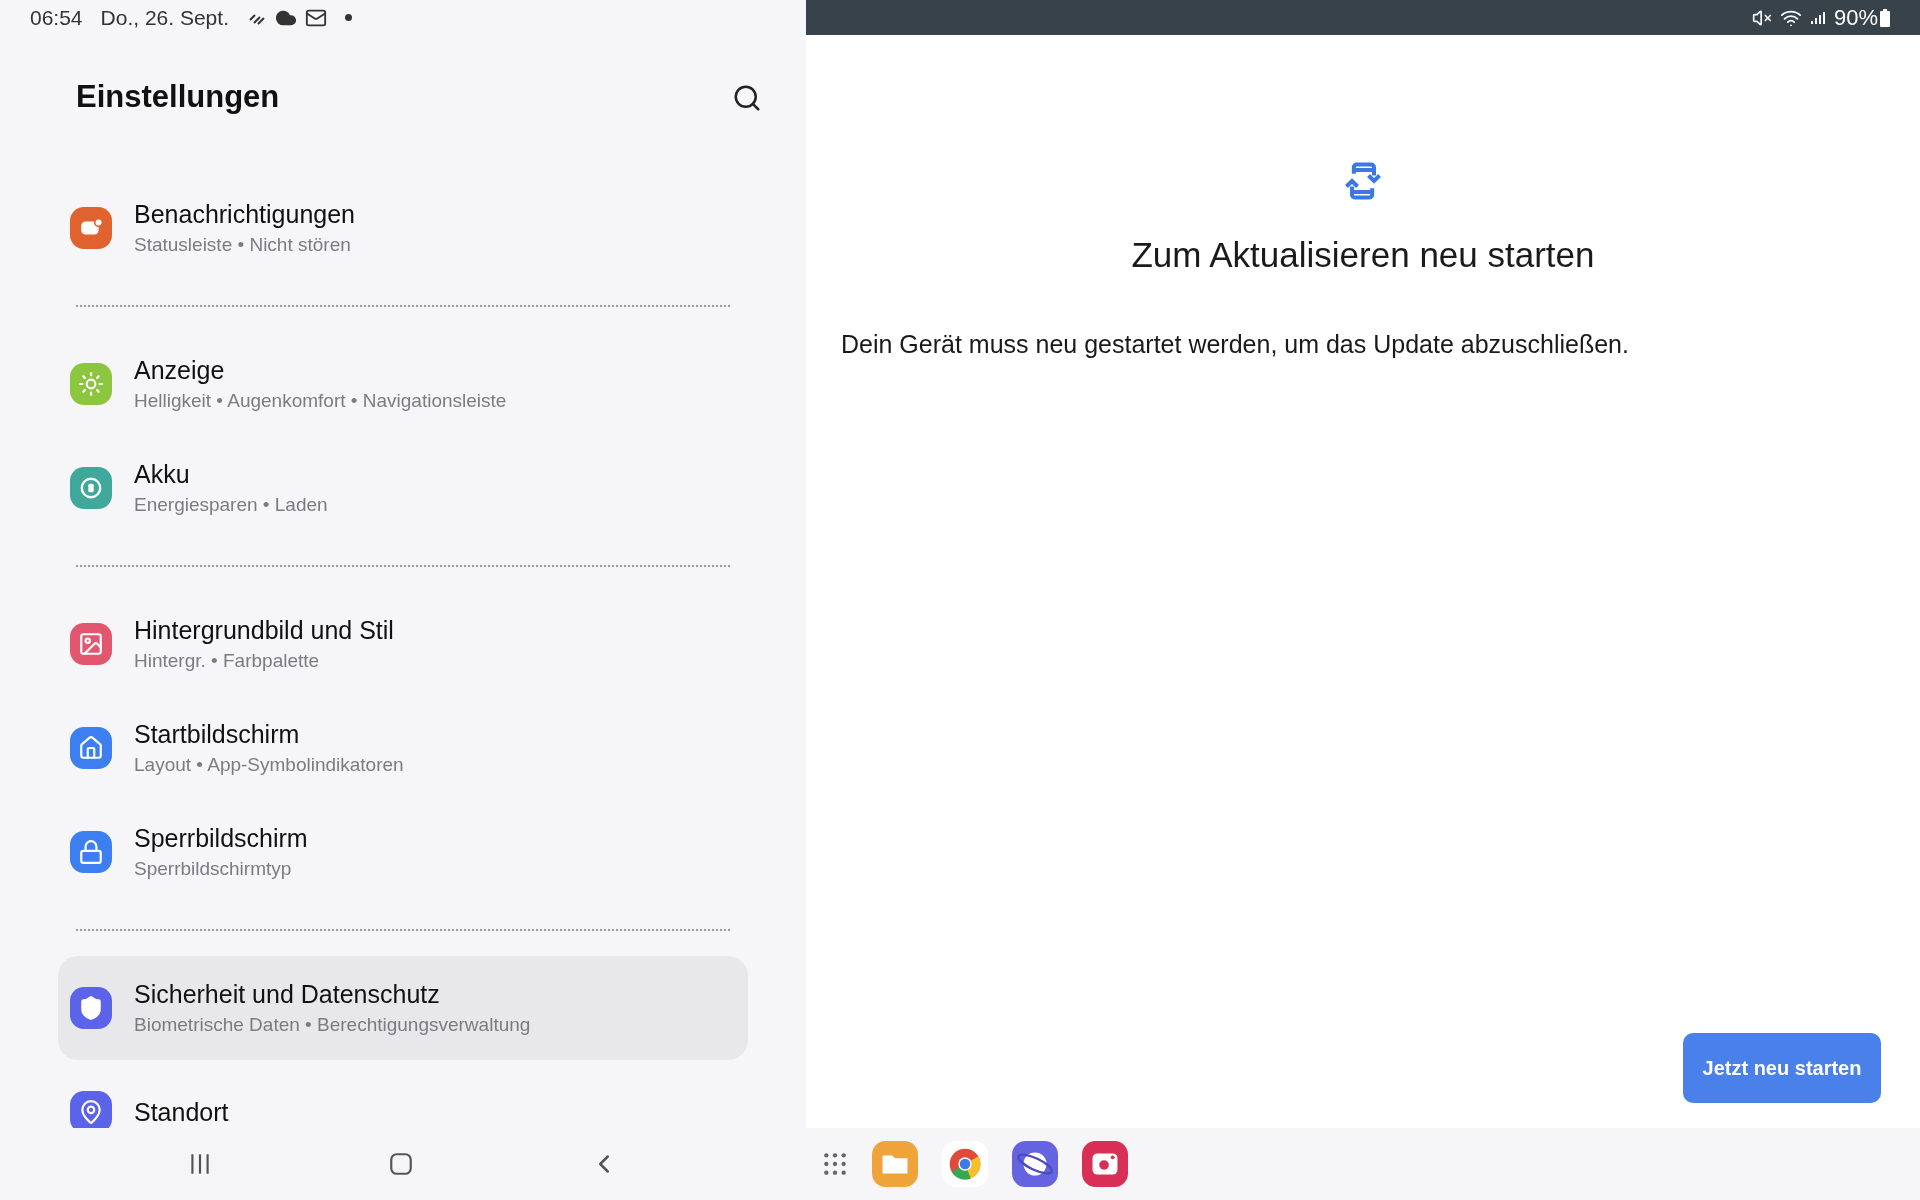 The width and height of the screenshot is (1920, 1200). I want to click on settings-title: Einstellungen, so click(178, 97).